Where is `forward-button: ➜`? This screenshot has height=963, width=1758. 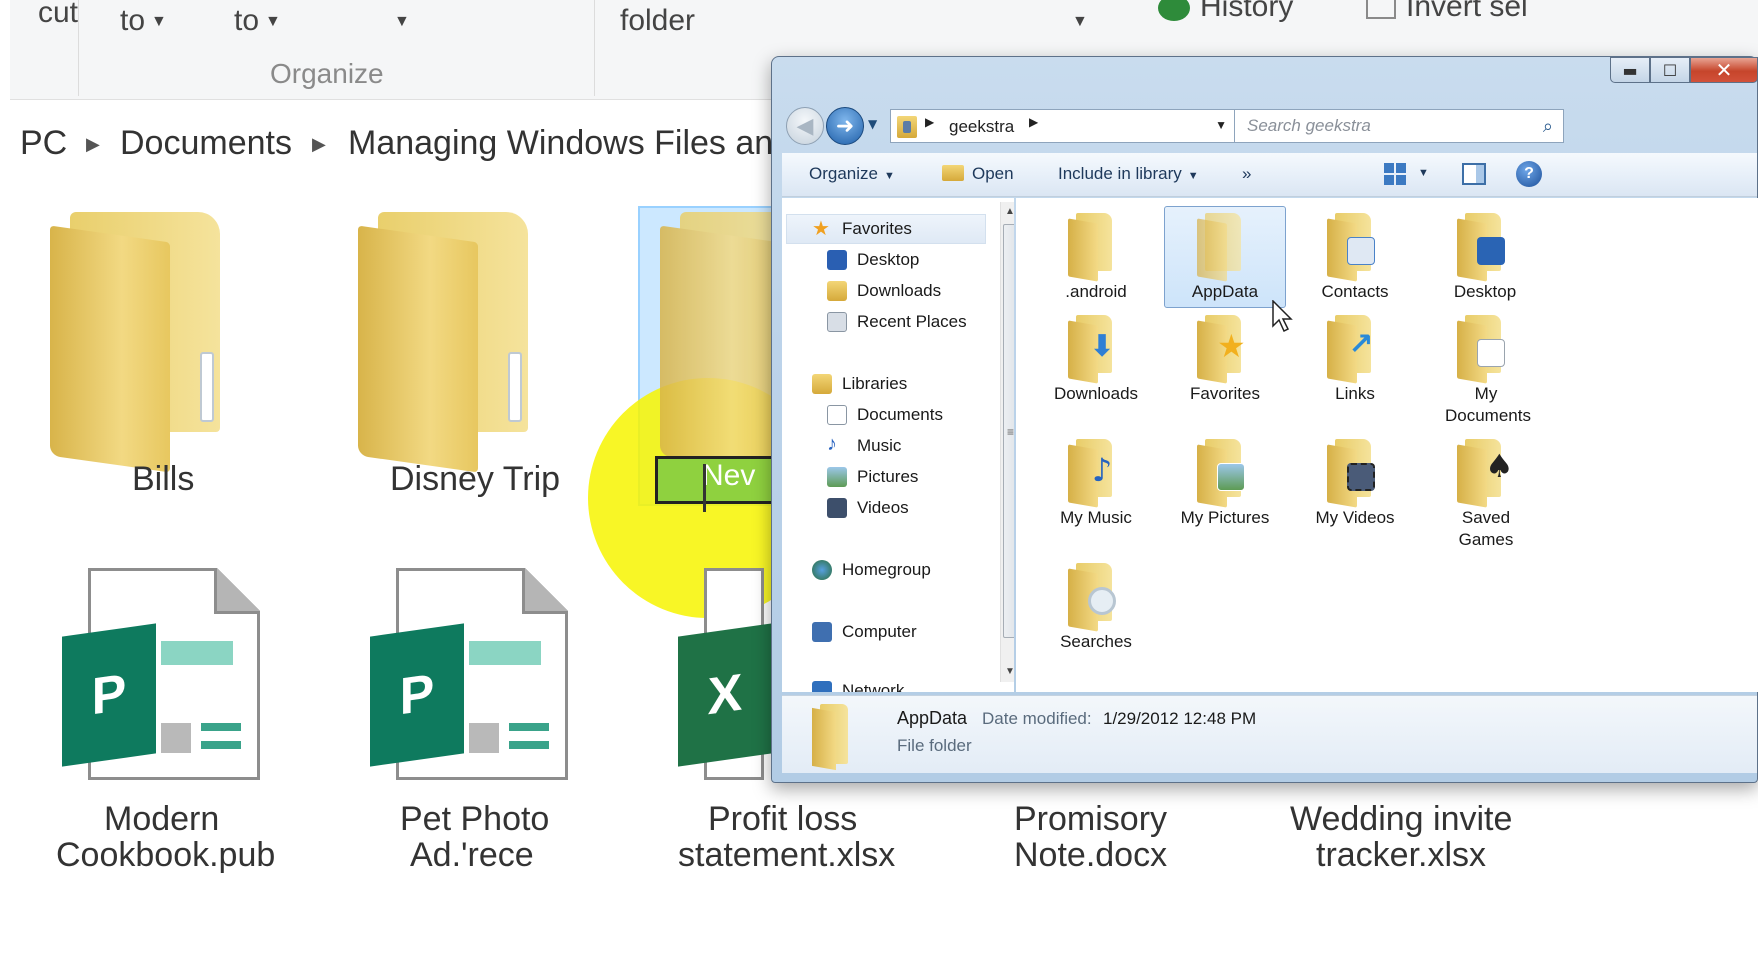 forward-button: ➜ is located at coordinates (845, 126).